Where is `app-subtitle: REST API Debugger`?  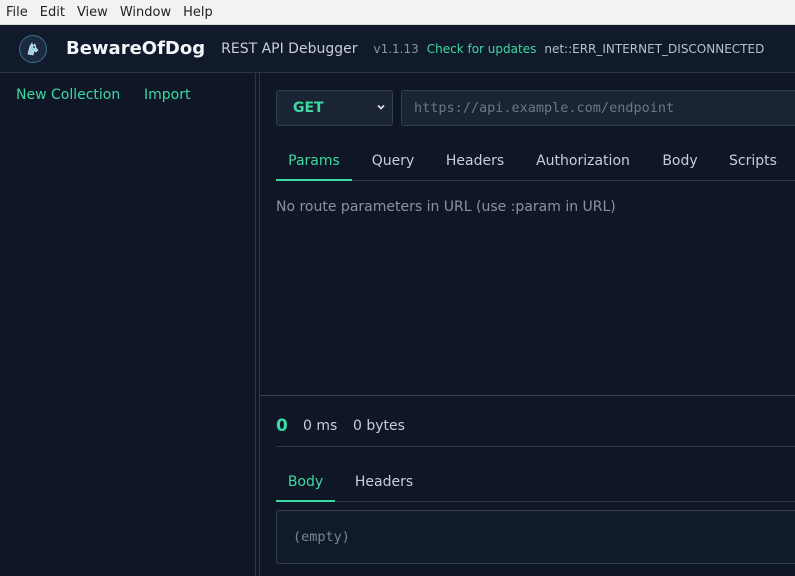 app-subtitle: REST API Debugger is located at coordinates (289, 48).